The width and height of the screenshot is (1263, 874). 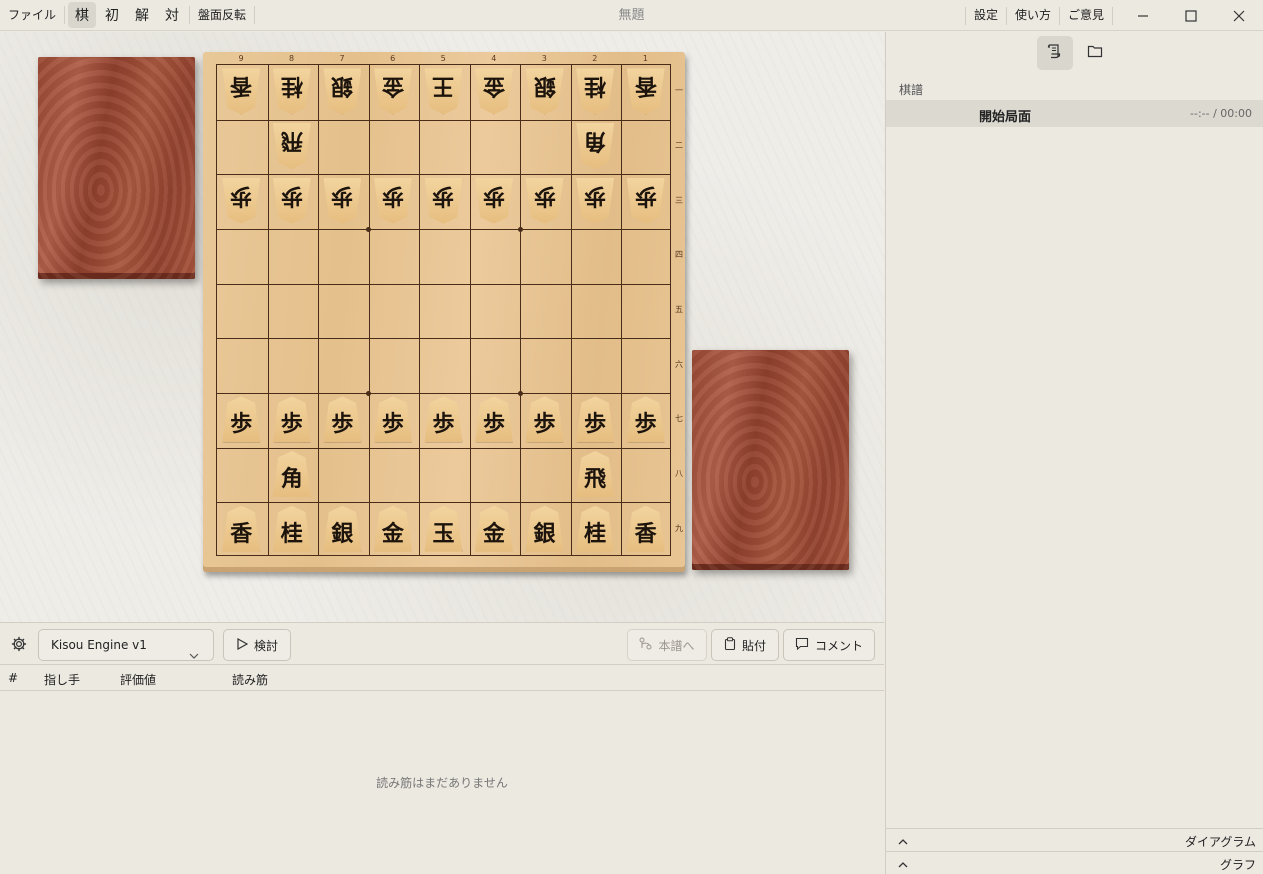 What do you see at coordinates (645, 86) in the screenshot?
I see `piece-label: 香` at bounding box center [645, 86].